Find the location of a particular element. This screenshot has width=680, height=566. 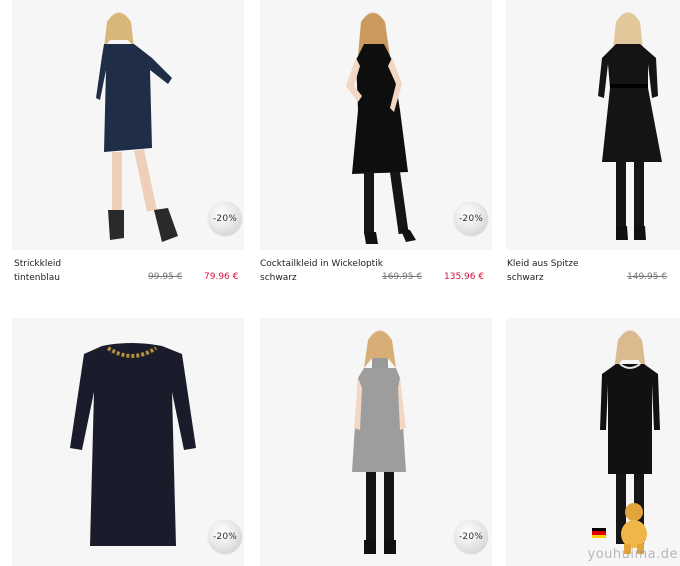

product-name: Strickkleid is located at coordinates (129, 264).